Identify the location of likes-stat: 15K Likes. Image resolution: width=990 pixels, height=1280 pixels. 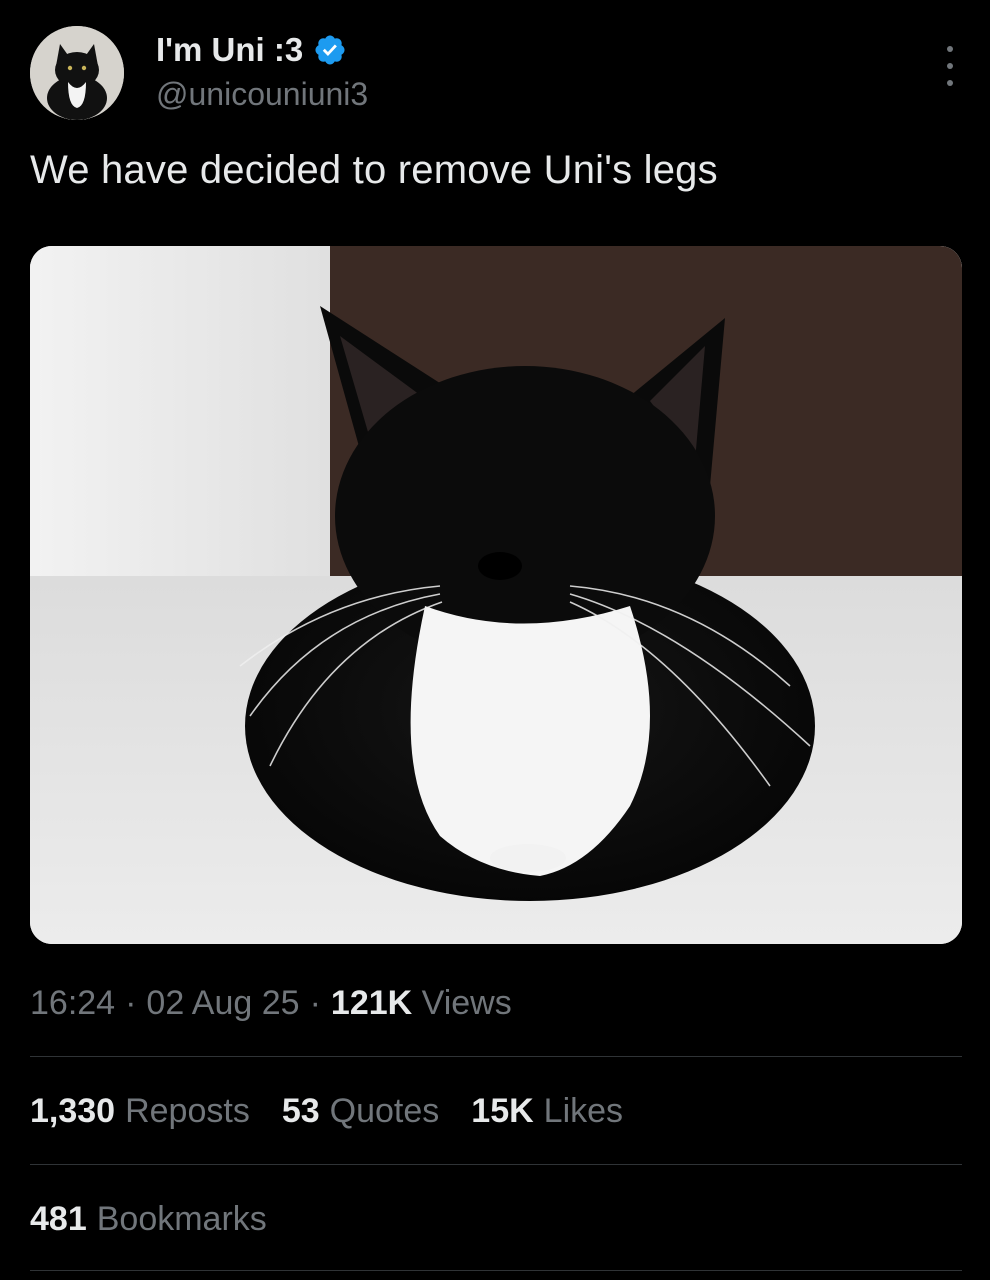
(547, 1111).